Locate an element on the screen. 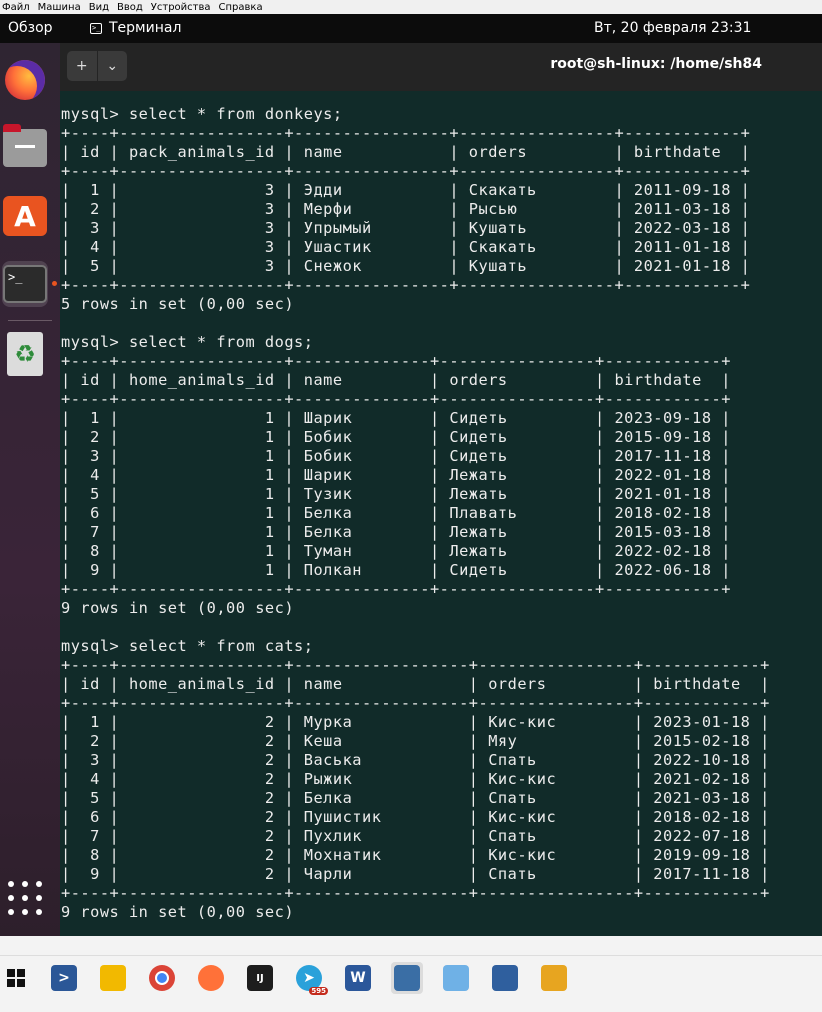  chrome-taskbar-button is located at coordinates (162, 978).